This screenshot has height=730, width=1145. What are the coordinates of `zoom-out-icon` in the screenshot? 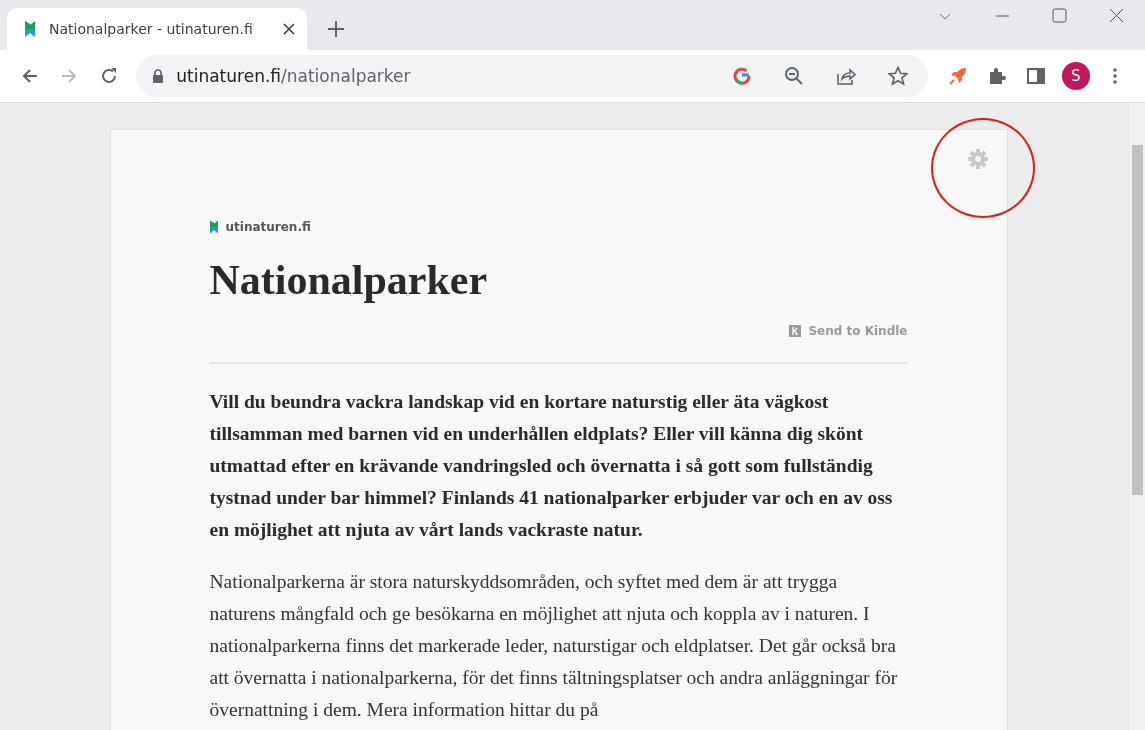 It's located at (794, 76).